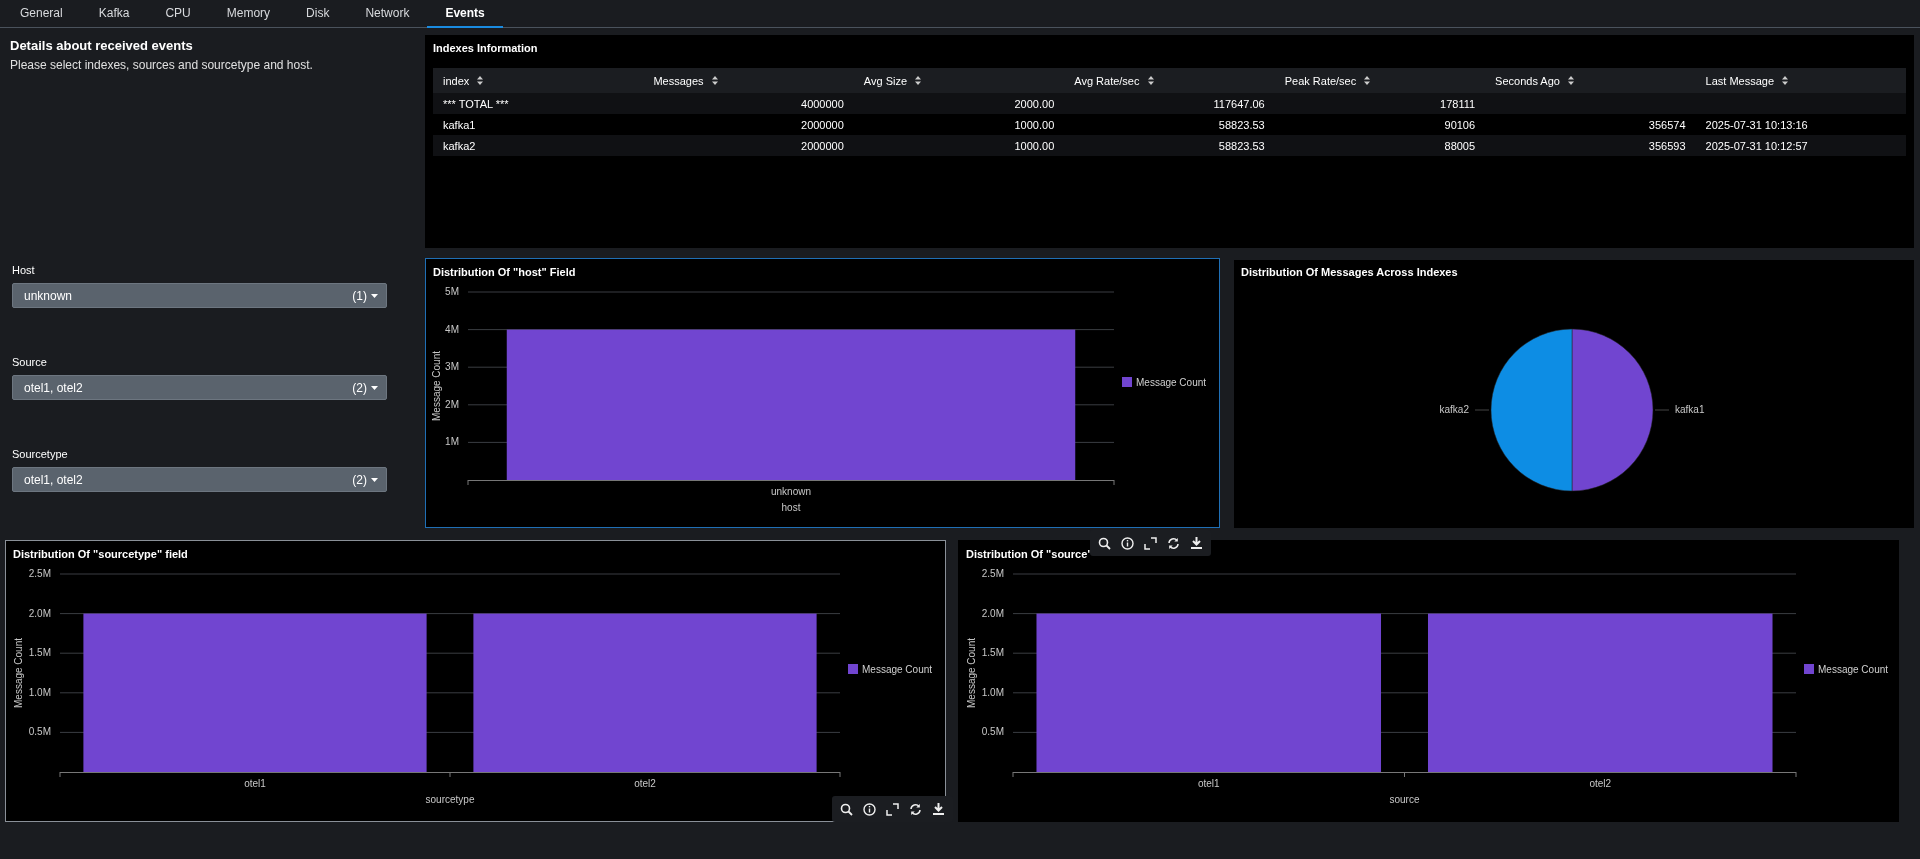  What do you see at coordinates (1454, 409) in the screenshot?
I see `slice-label: kafka2` at bounding box center [1454, 409].